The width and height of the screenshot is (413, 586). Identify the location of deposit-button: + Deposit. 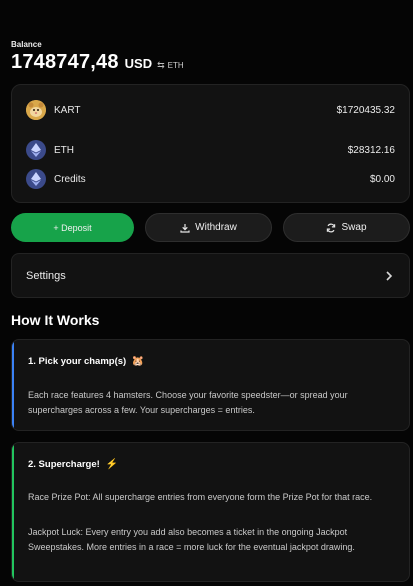
(72, 227).